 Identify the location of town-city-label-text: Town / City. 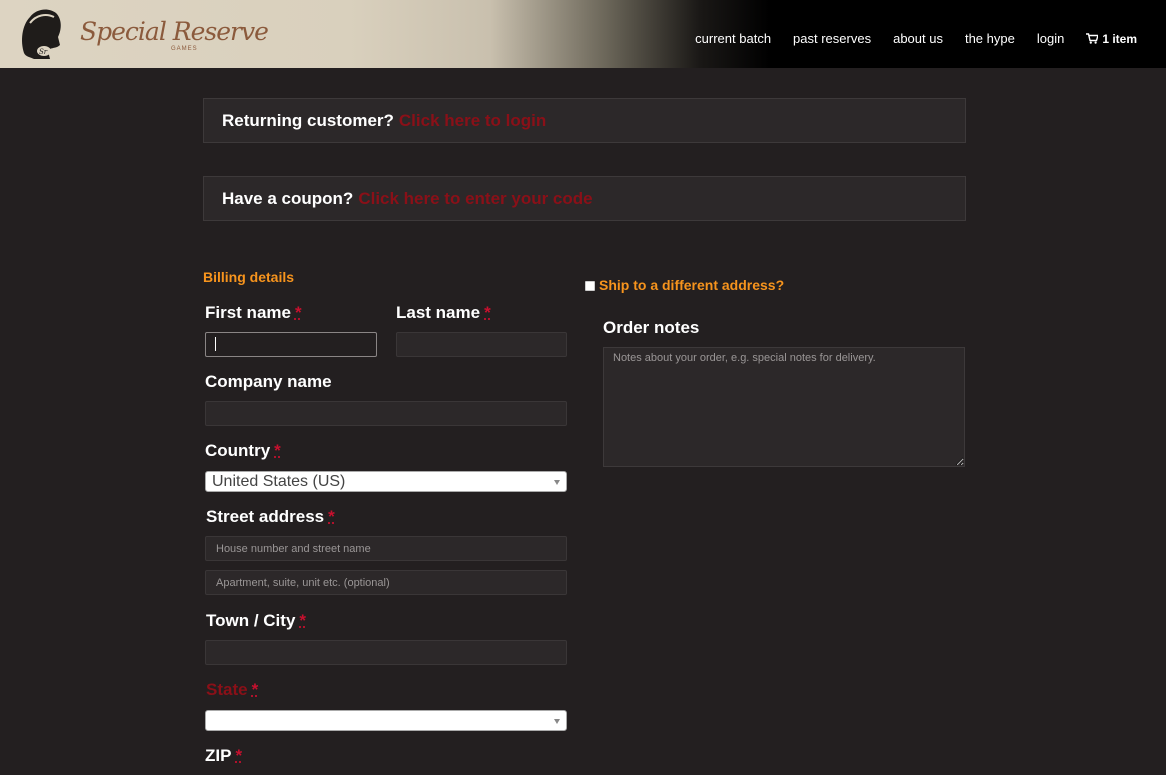
(251, 620).